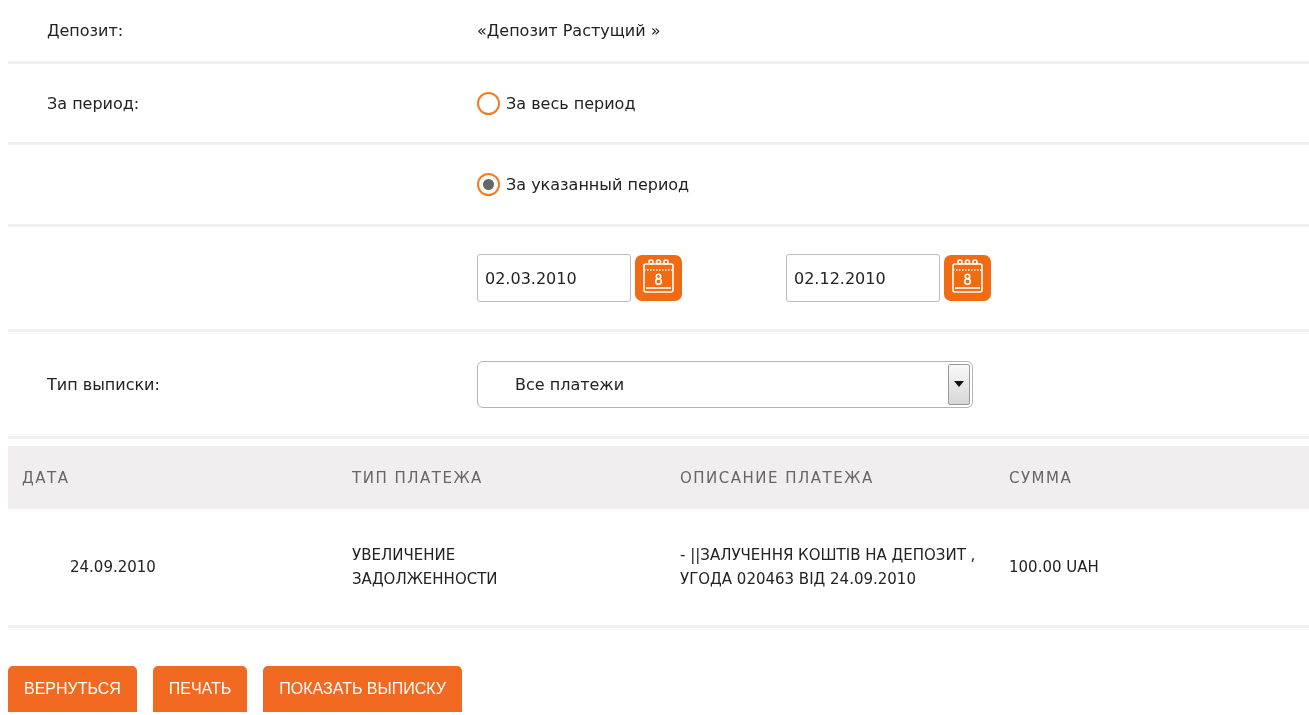  Describe the element at coordinates (93, 103) in the screenshot. I see `field-label: За период:` at that location.